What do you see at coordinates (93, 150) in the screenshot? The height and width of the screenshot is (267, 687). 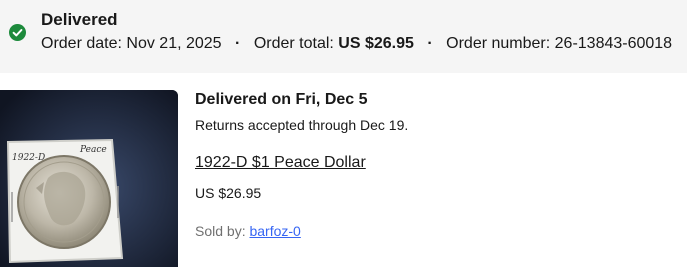 I see `image-label-right: Peace` at bounding box center [93, 150].